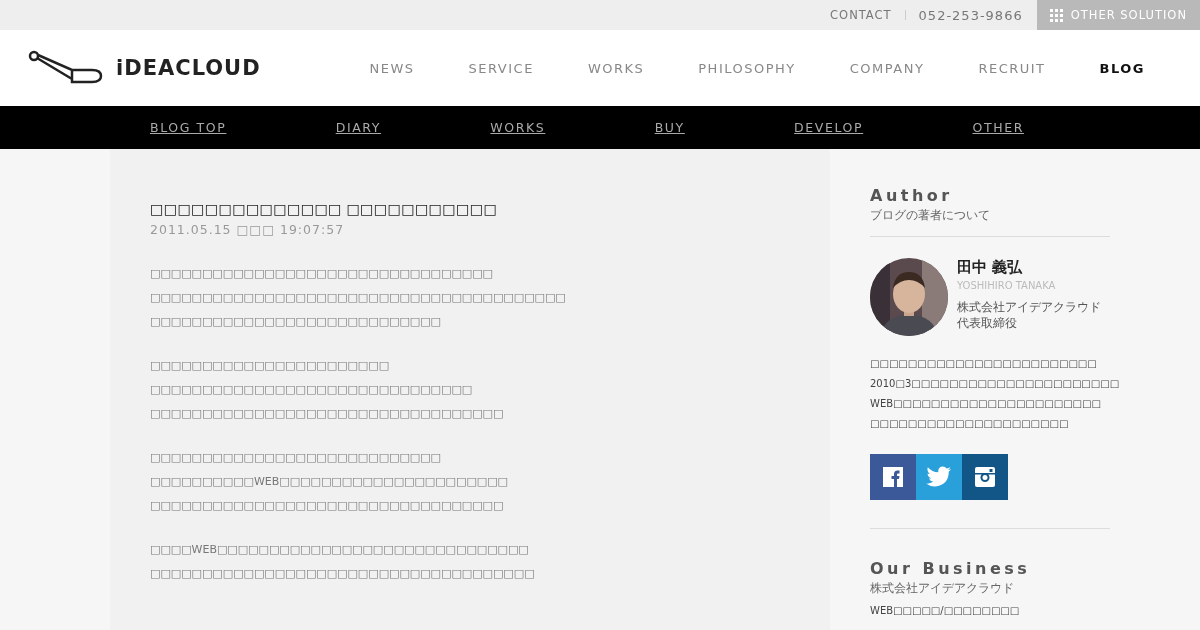 The height and width of the screenshot is (630, 1200). Describe the element at coordinates (324, 209) in the screenshot. I see `article-title: □□□□□□□□□□□□□□ □□□□□□□□□□□` at that location.